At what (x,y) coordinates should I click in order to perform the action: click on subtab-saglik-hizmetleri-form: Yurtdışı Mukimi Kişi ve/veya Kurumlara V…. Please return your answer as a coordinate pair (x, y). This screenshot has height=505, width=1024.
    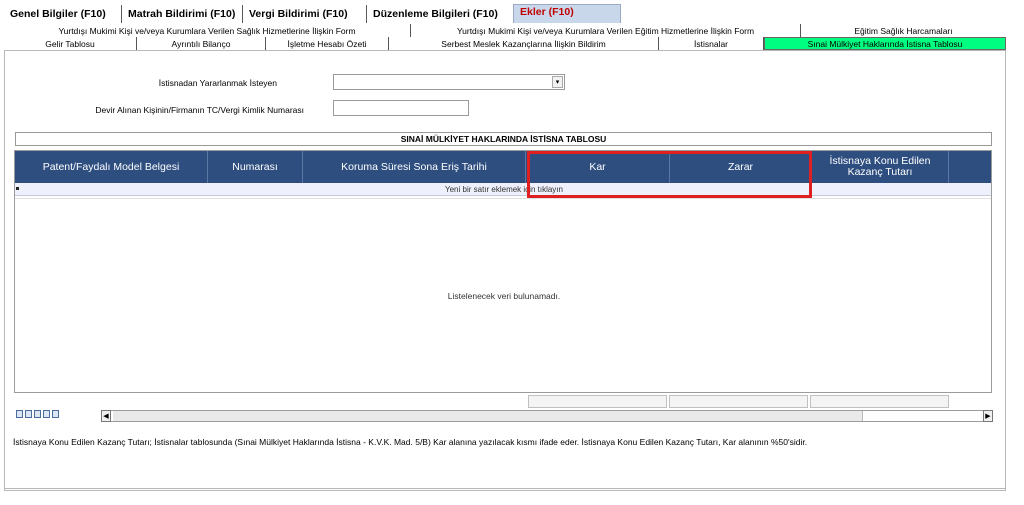
    Looking at the image, I should click on (207, 30).